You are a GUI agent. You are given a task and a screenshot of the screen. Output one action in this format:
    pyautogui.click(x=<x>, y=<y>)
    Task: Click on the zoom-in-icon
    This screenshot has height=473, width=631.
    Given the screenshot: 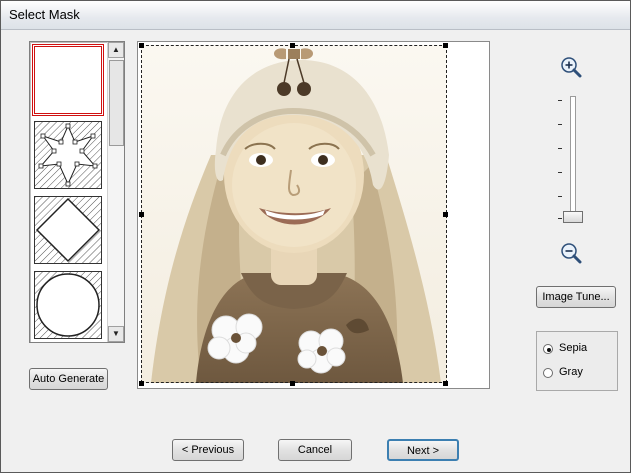 What is the action you would take?
    pyautogui.click(x=571, y=67)
    